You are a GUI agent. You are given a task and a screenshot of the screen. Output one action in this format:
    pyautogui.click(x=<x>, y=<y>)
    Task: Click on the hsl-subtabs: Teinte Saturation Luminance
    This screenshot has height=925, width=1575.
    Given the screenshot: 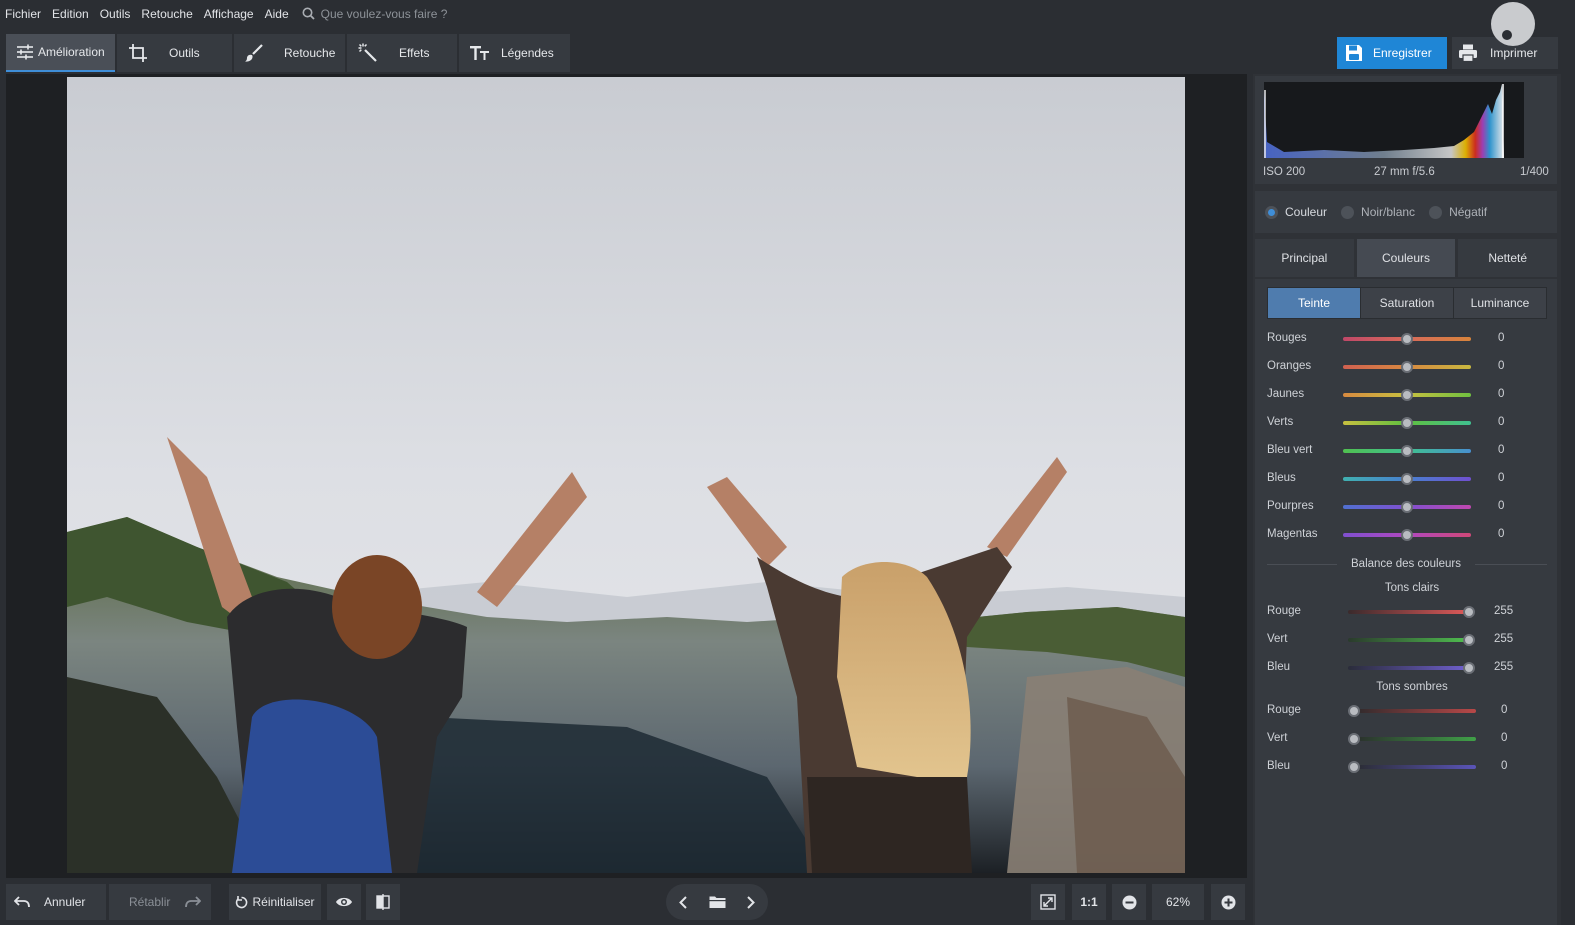 What is the action you would take?
    pyautogui.click(x=1407, y=303)
    